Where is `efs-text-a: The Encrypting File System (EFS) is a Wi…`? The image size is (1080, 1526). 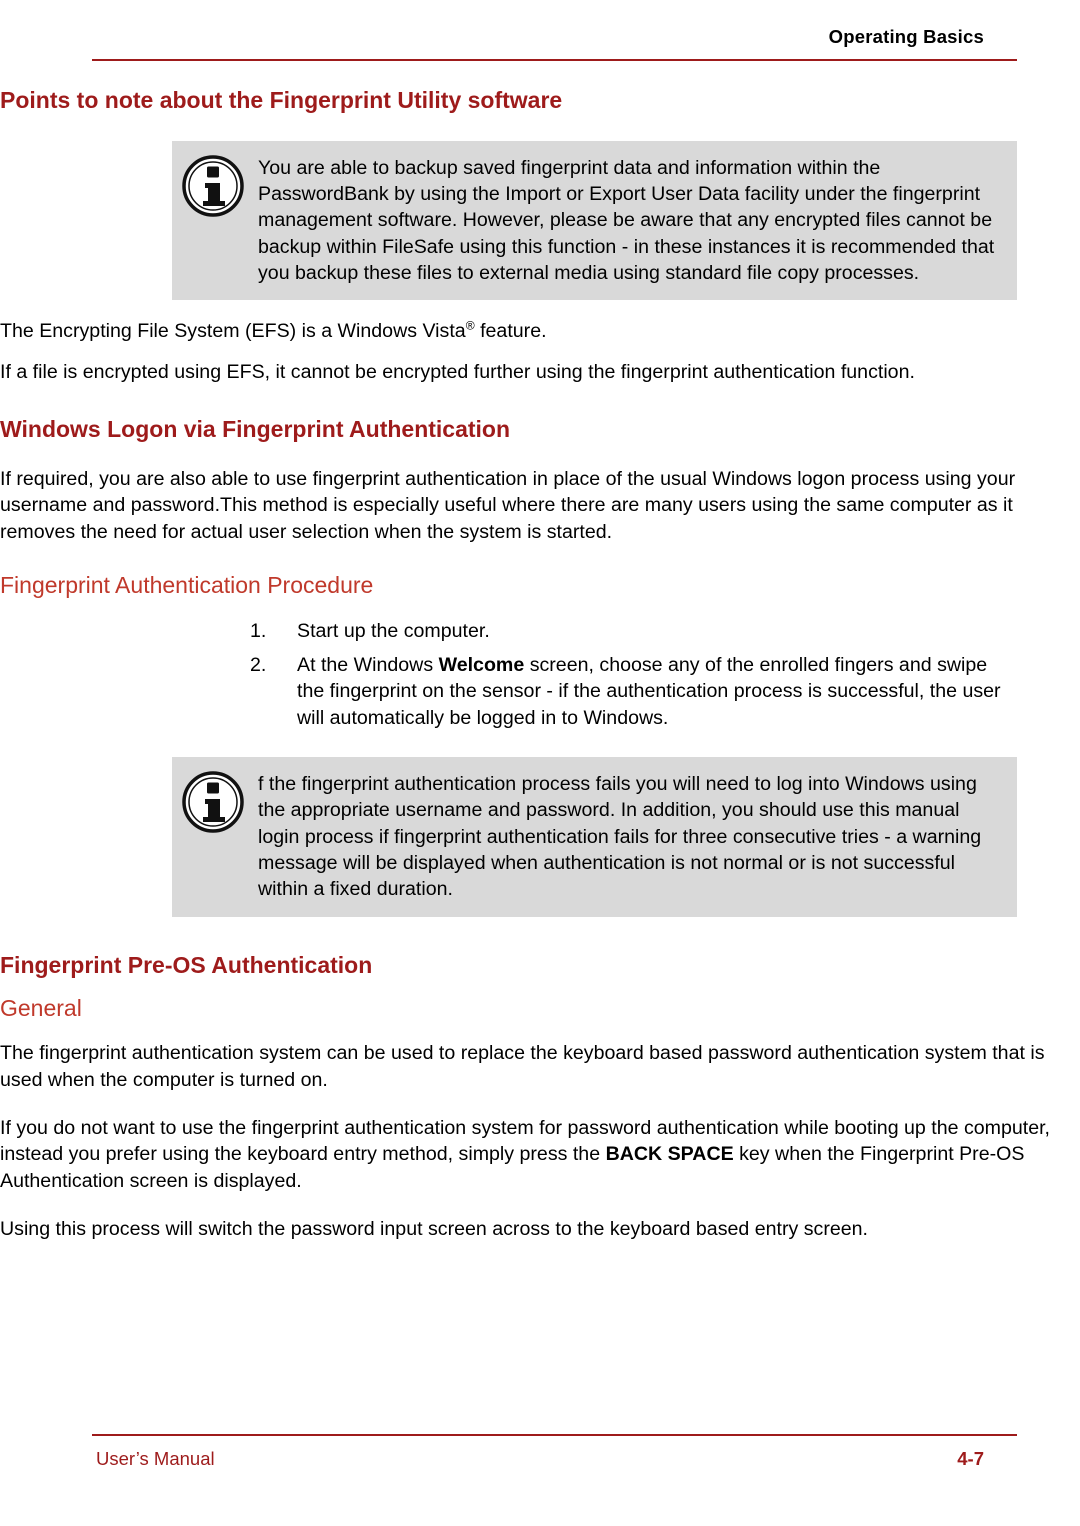
efs-text-a: The Encrypting File System (EFS) is a Wi… is located at coordinates (233, 331).